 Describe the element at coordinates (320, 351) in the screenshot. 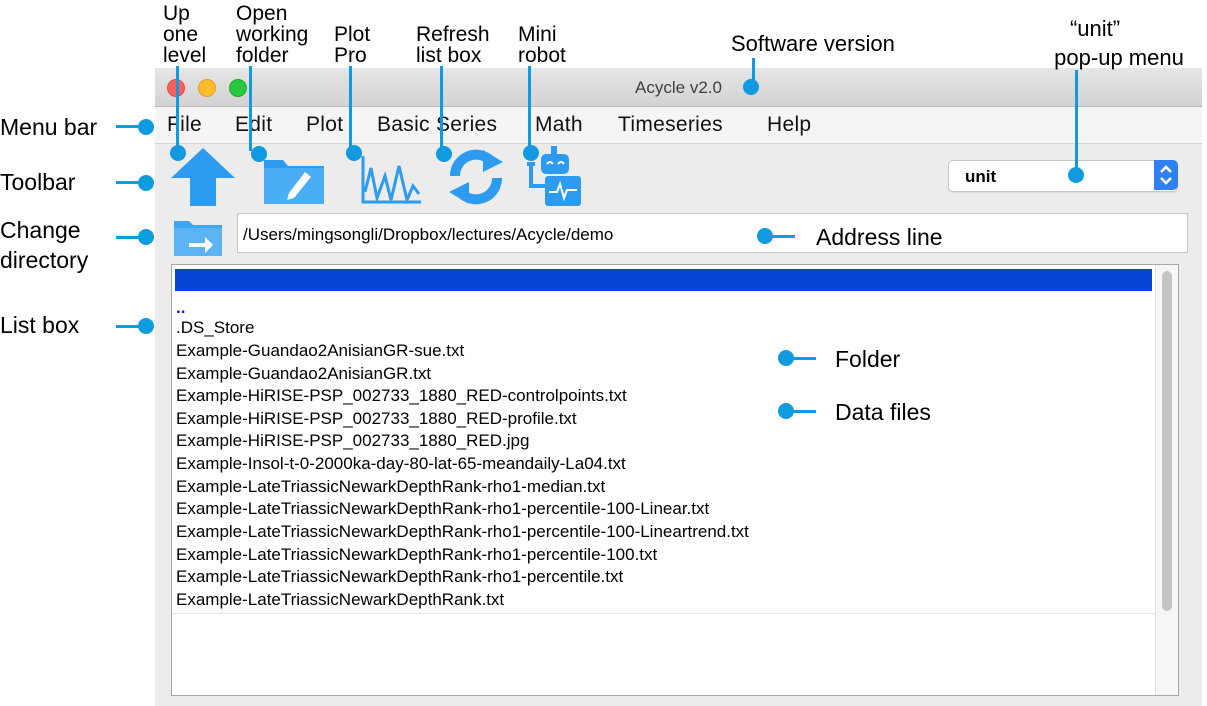

I see `list-item: Example-Guandao2AnisianGR-sue.txt` at that location.